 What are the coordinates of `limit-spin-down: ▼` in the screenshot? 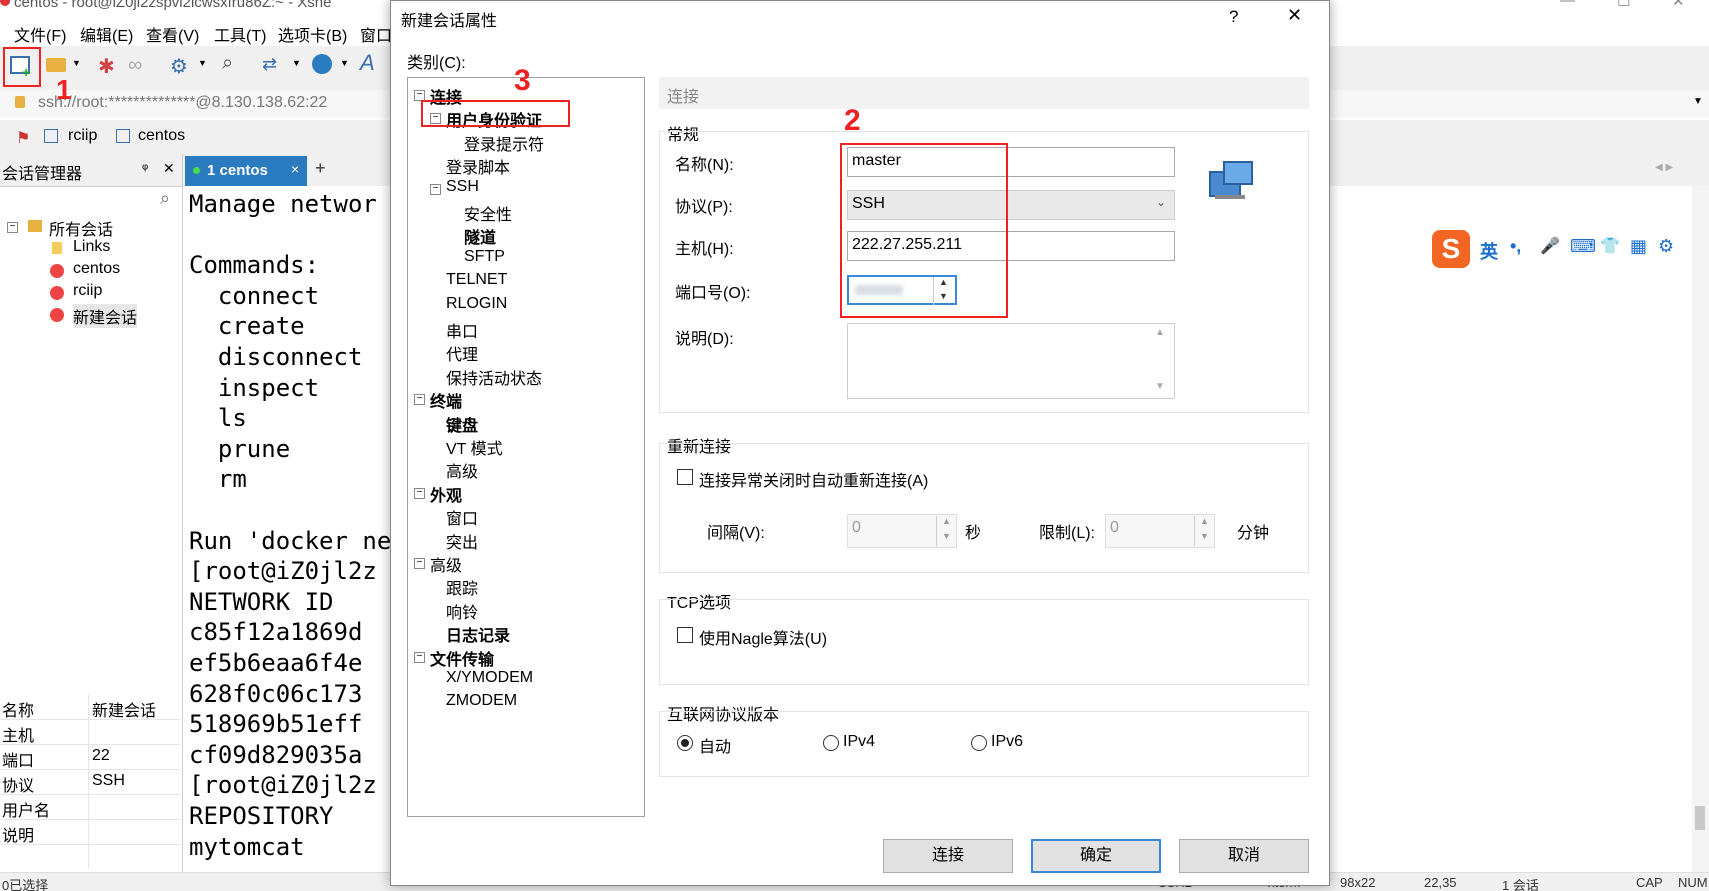 It's located at (1204, 538).